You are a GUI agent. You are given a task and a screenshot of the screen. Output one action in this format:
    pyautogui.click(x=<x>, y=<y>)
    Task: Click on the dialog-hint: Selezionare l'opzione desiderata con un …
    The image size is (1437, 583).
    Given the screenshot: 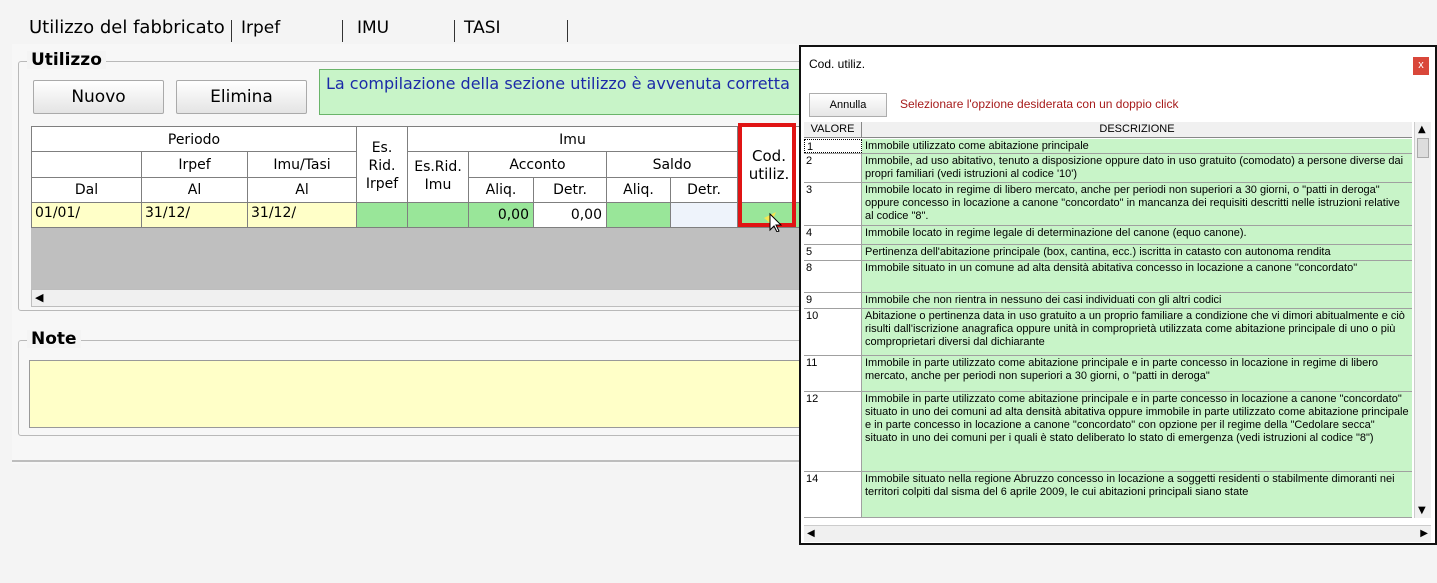 What is the action you would take?
    pyautogui.click(x=1039, y=104)
    